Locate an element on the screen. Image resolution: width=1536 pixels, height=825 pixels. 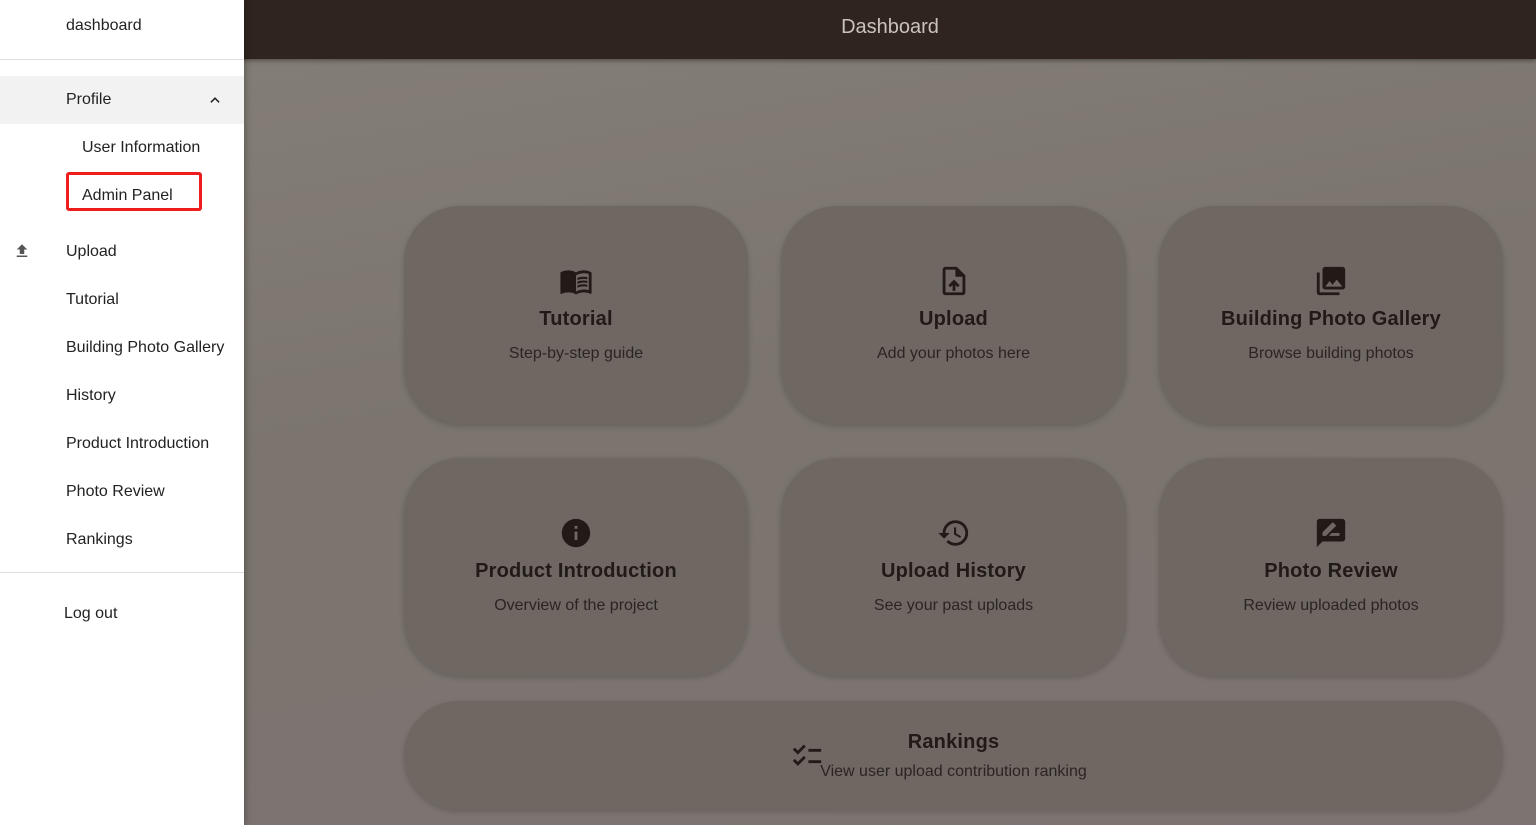
photo-library-icon is located at coordinates (1331, 281).